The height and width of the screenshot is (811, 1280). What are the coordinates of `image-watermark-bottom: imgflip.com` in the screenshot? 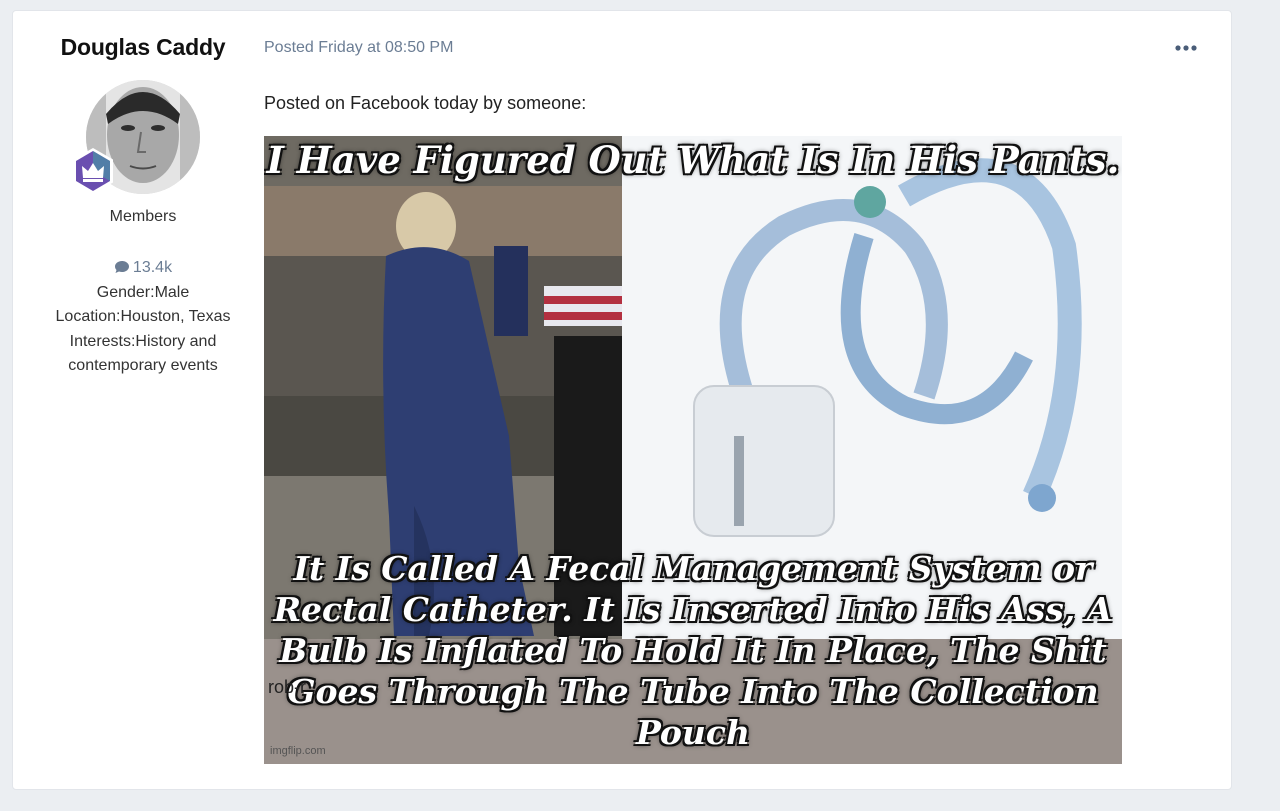 It's located at (298, 751).